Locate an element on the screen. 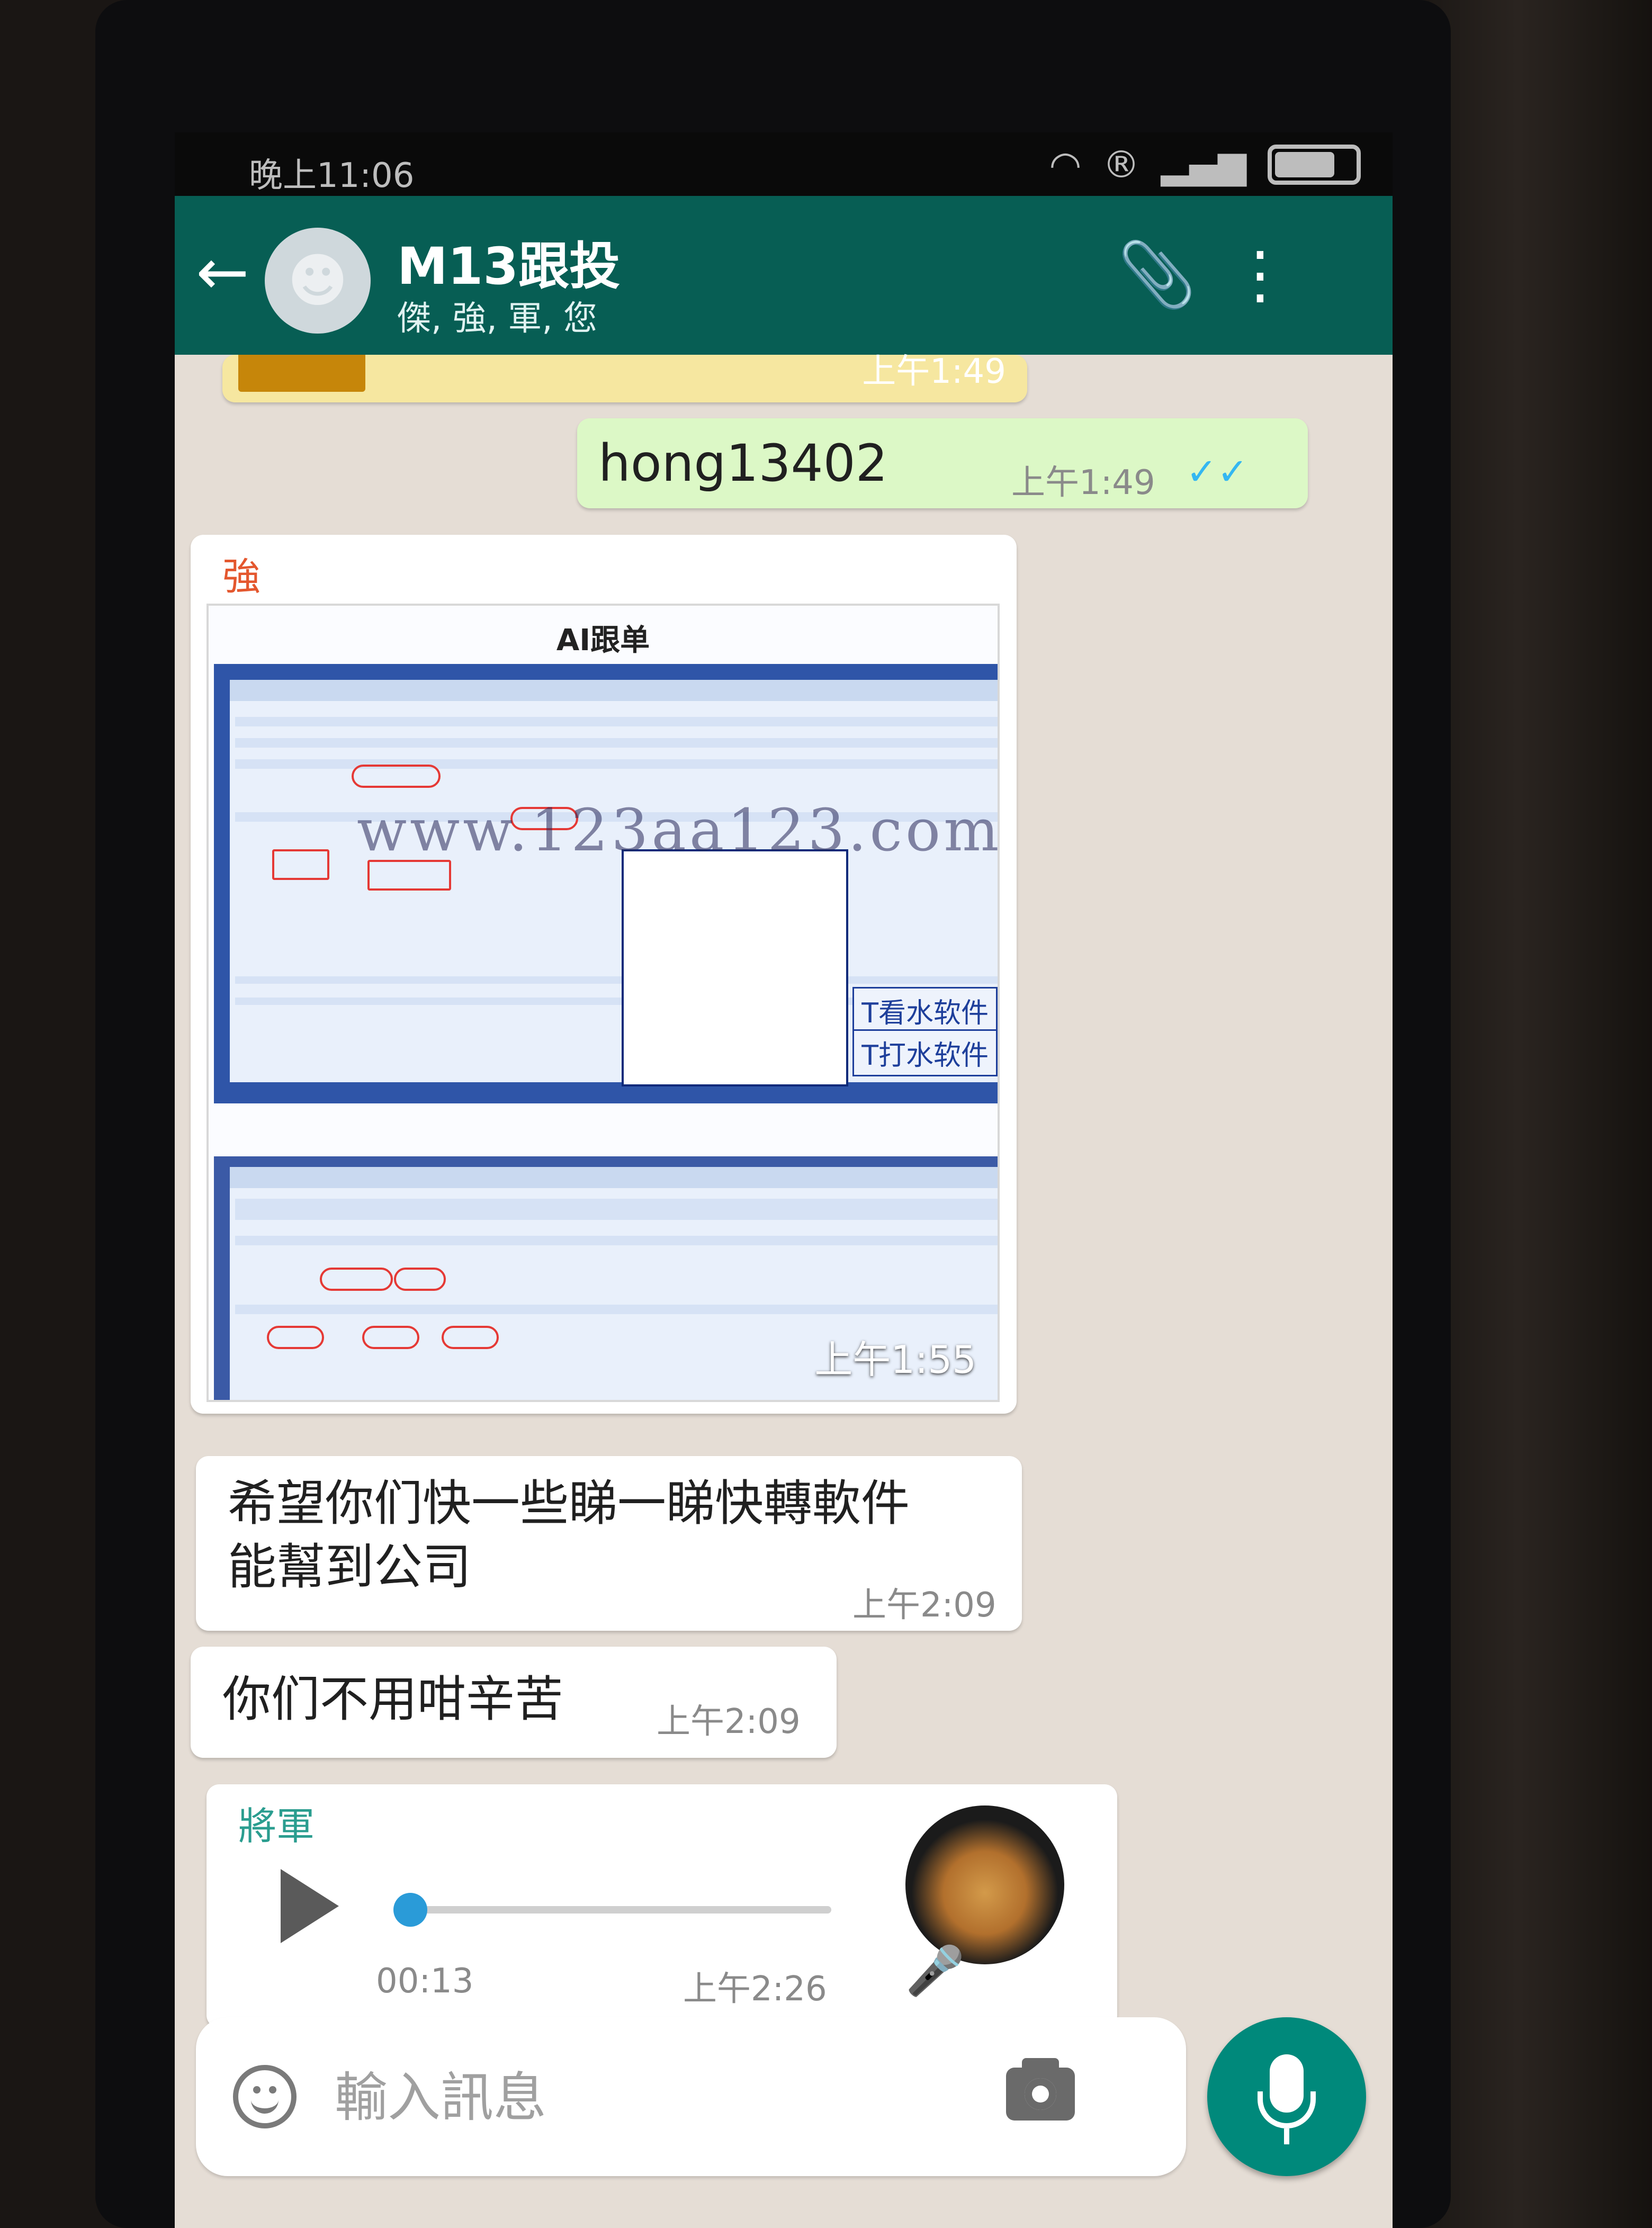 This screenshot has width=1652, height=2228. double-check-icon: ✓✓ is located at coordinates (1217, 472).